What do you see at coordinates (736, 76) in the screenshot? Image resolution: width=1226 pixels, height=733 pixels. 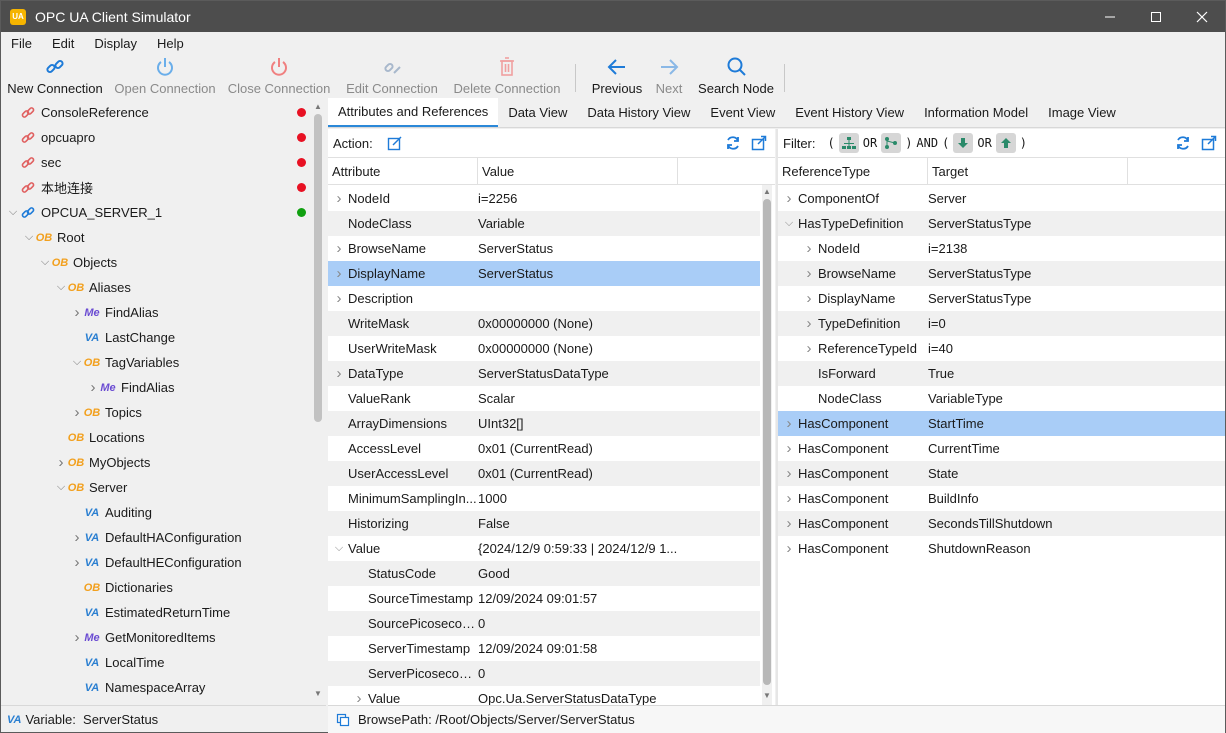 I see `search-node-button: Search Node` at bounding box center [736, 76].